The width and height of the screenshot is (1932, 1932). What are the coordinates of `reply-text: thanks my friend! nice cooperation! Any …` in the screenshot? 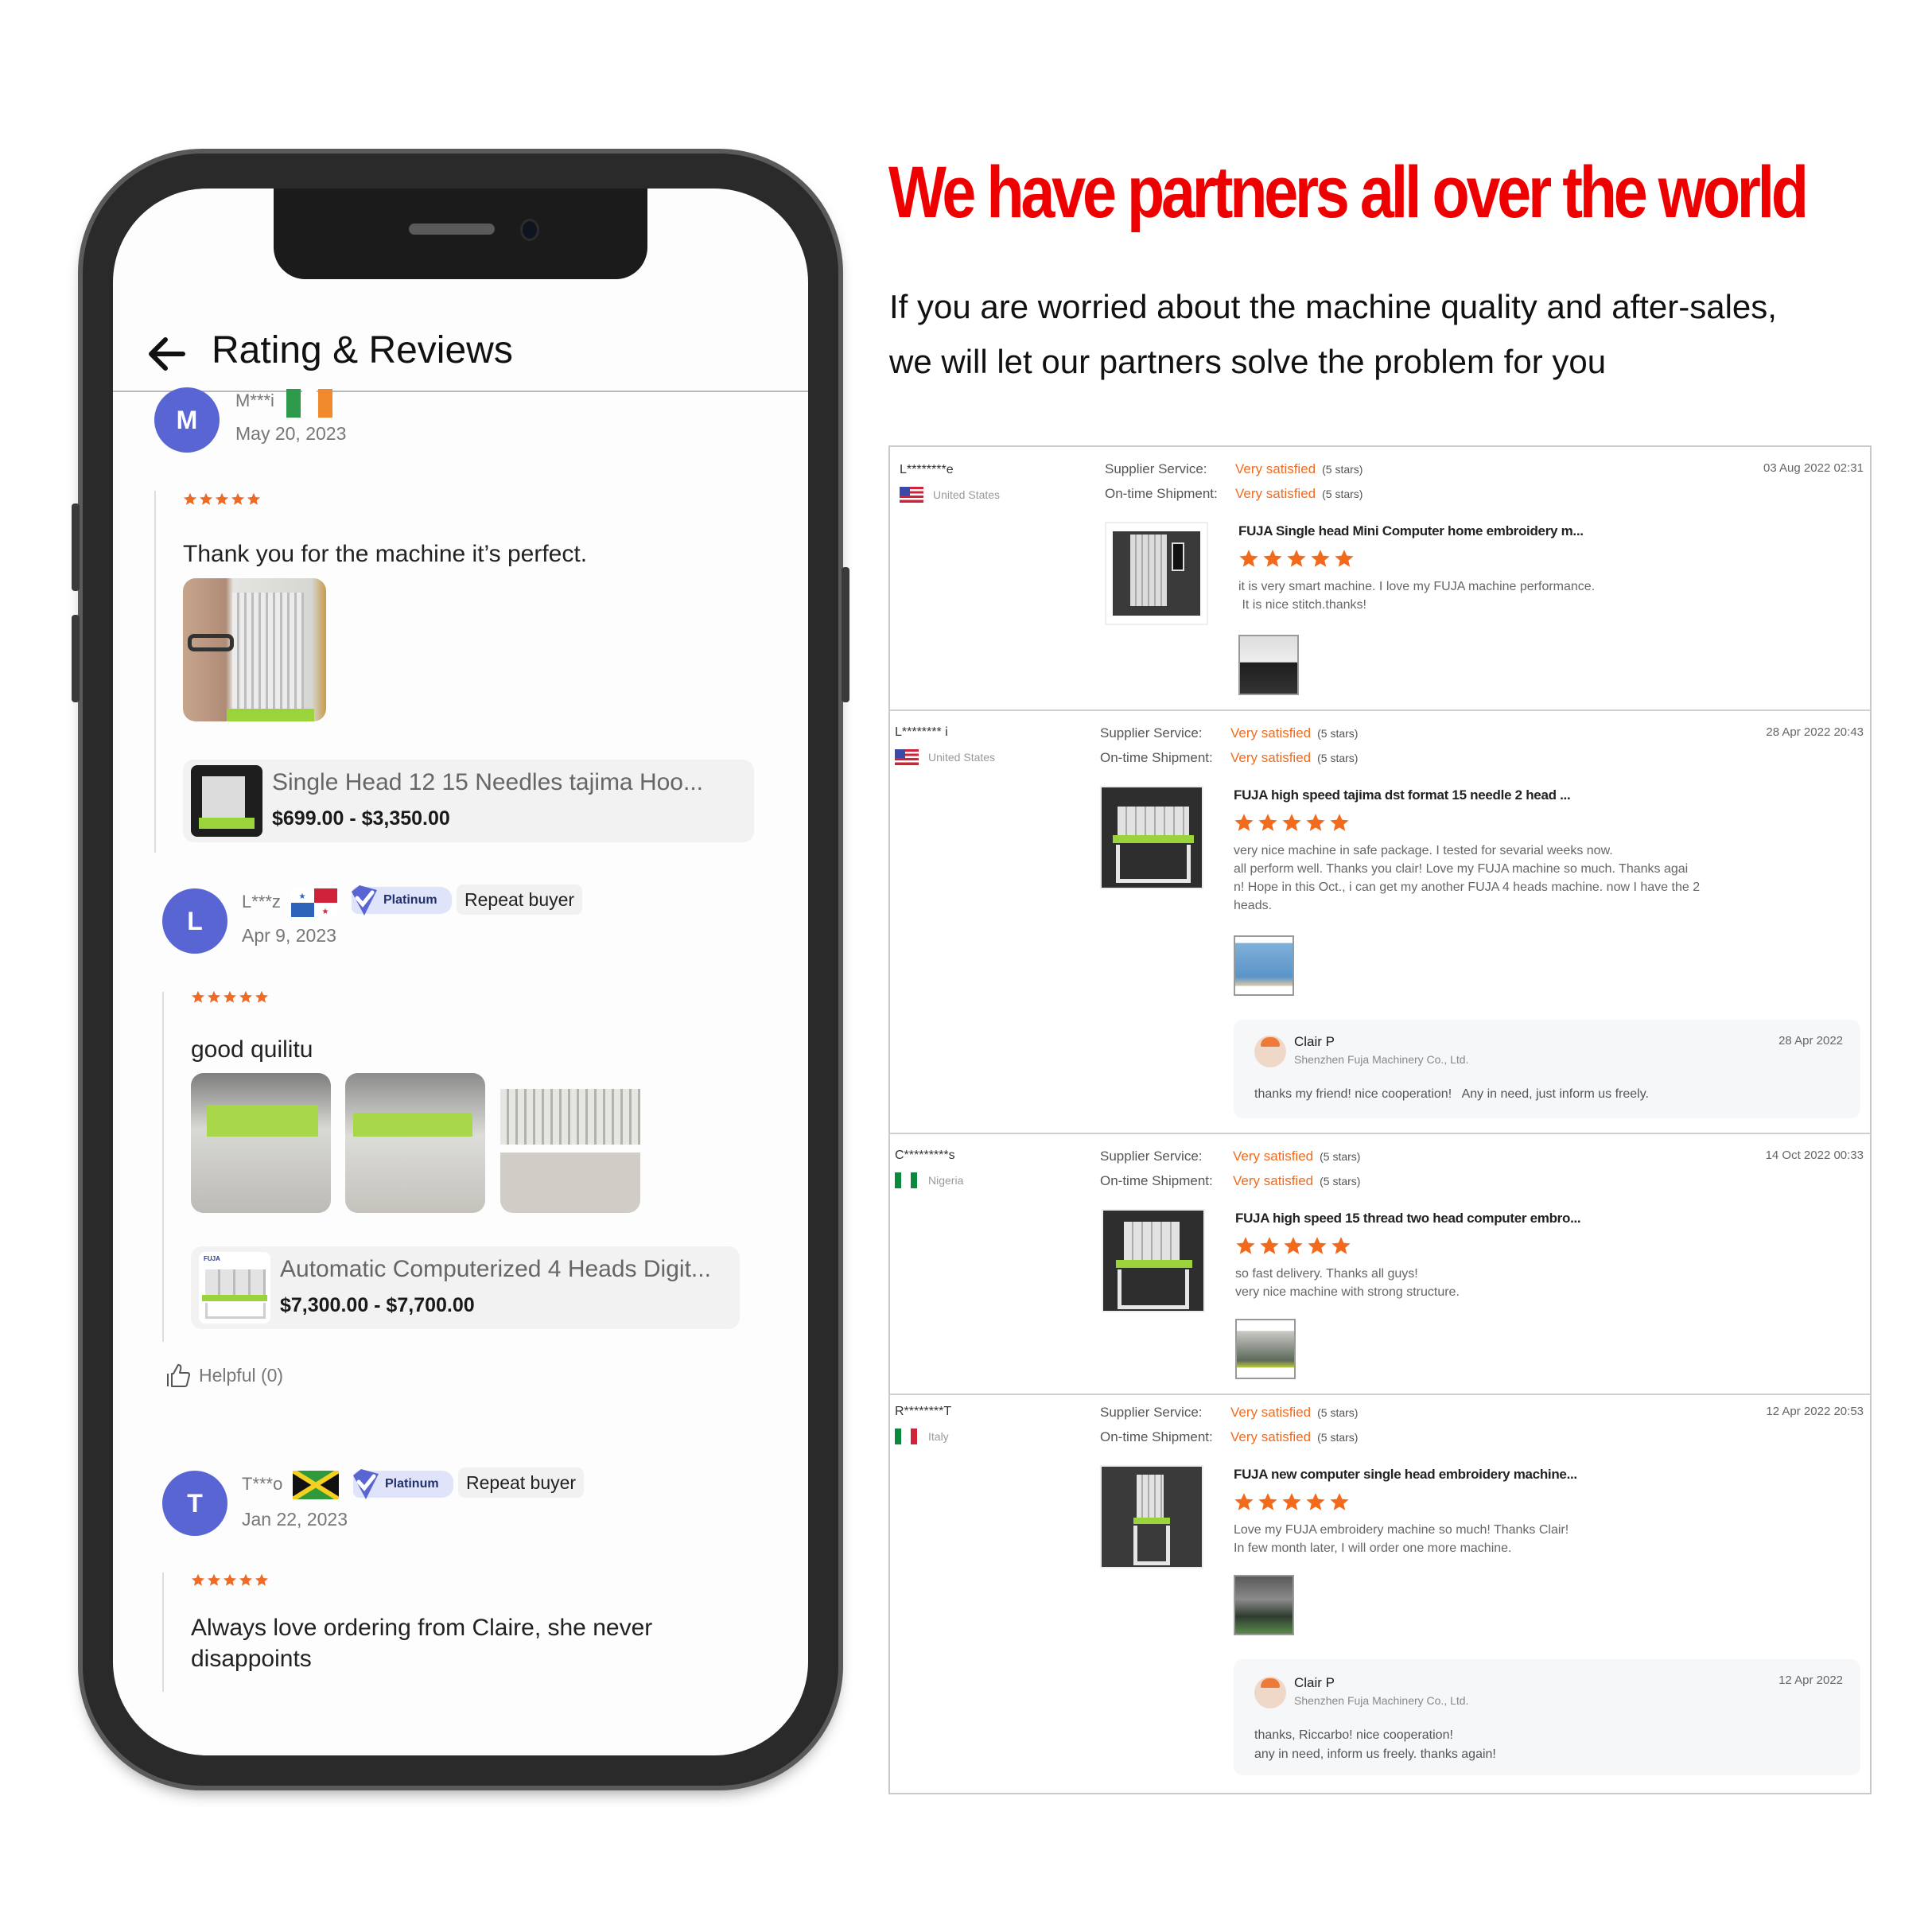 It's located at (1451, 1094).